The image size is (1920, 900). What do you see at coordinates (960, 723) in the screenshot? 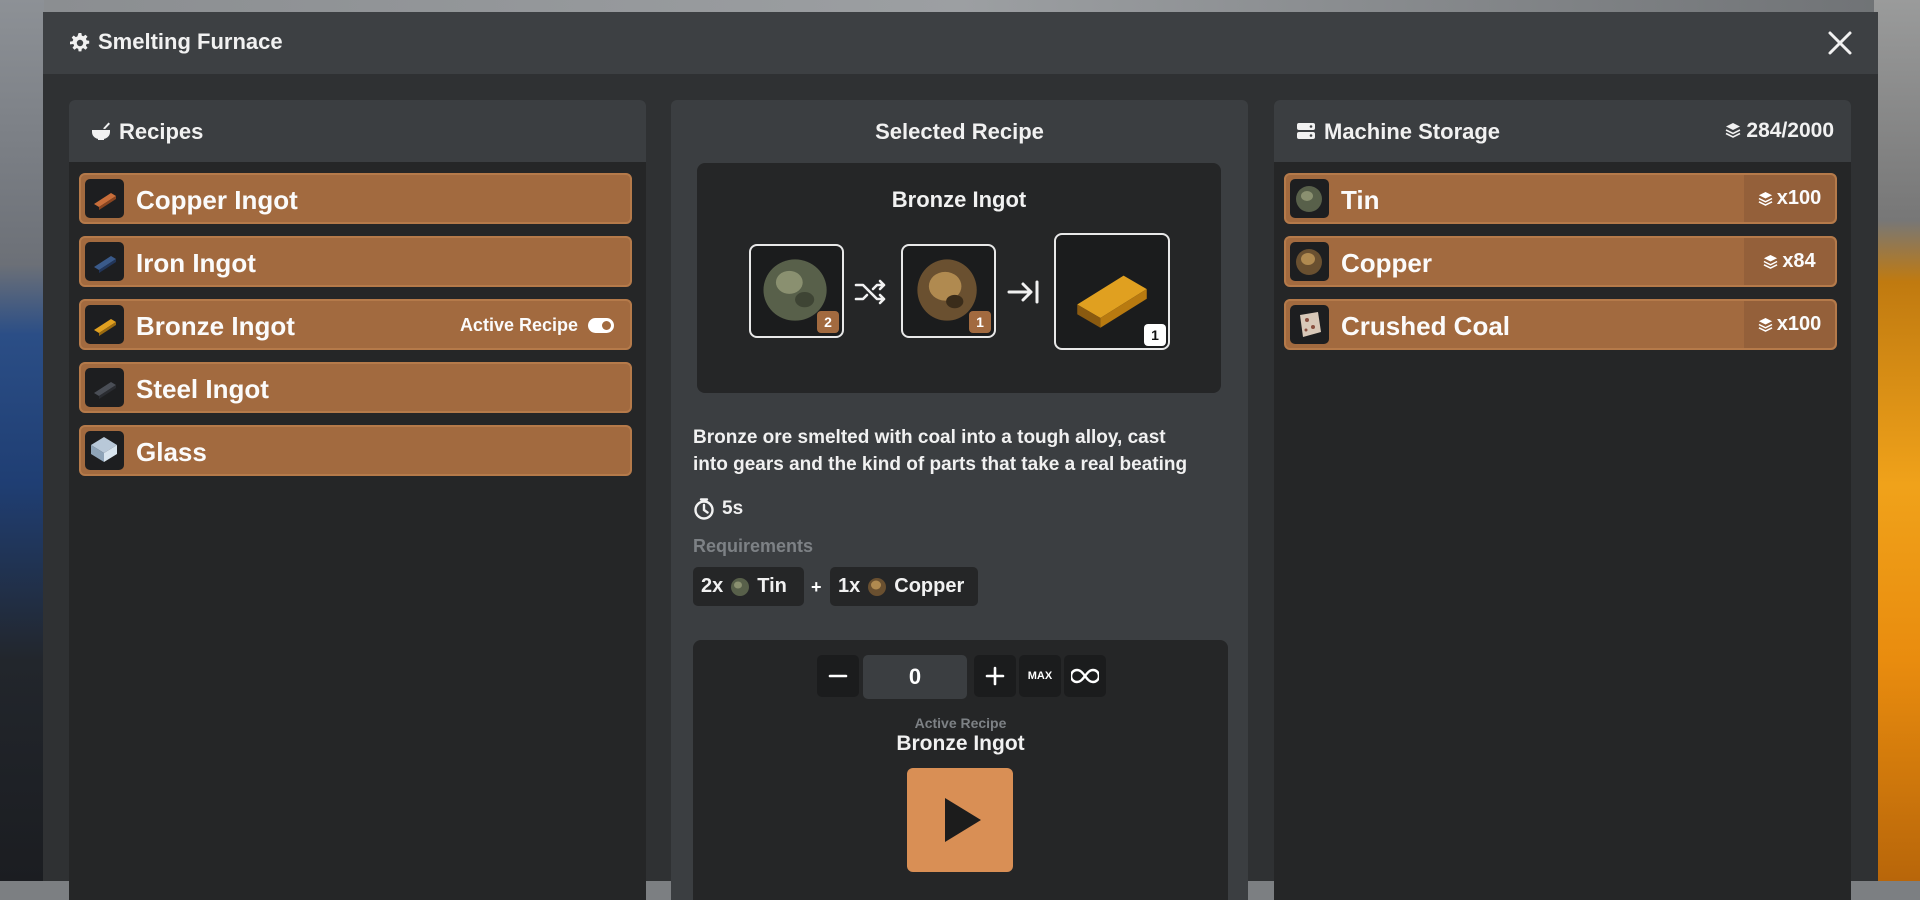
I see `active-recipe-caption: Active Recipe` at bounding box center [960, 723].